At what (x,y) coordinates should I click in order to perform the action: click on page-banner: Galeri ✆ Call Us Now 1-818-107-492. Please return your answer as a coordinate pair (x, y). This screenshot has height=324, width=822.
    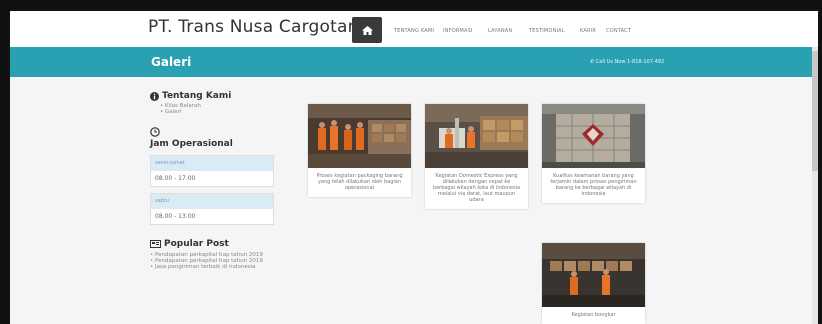
    Looking at the image, I should click on (414, 62).